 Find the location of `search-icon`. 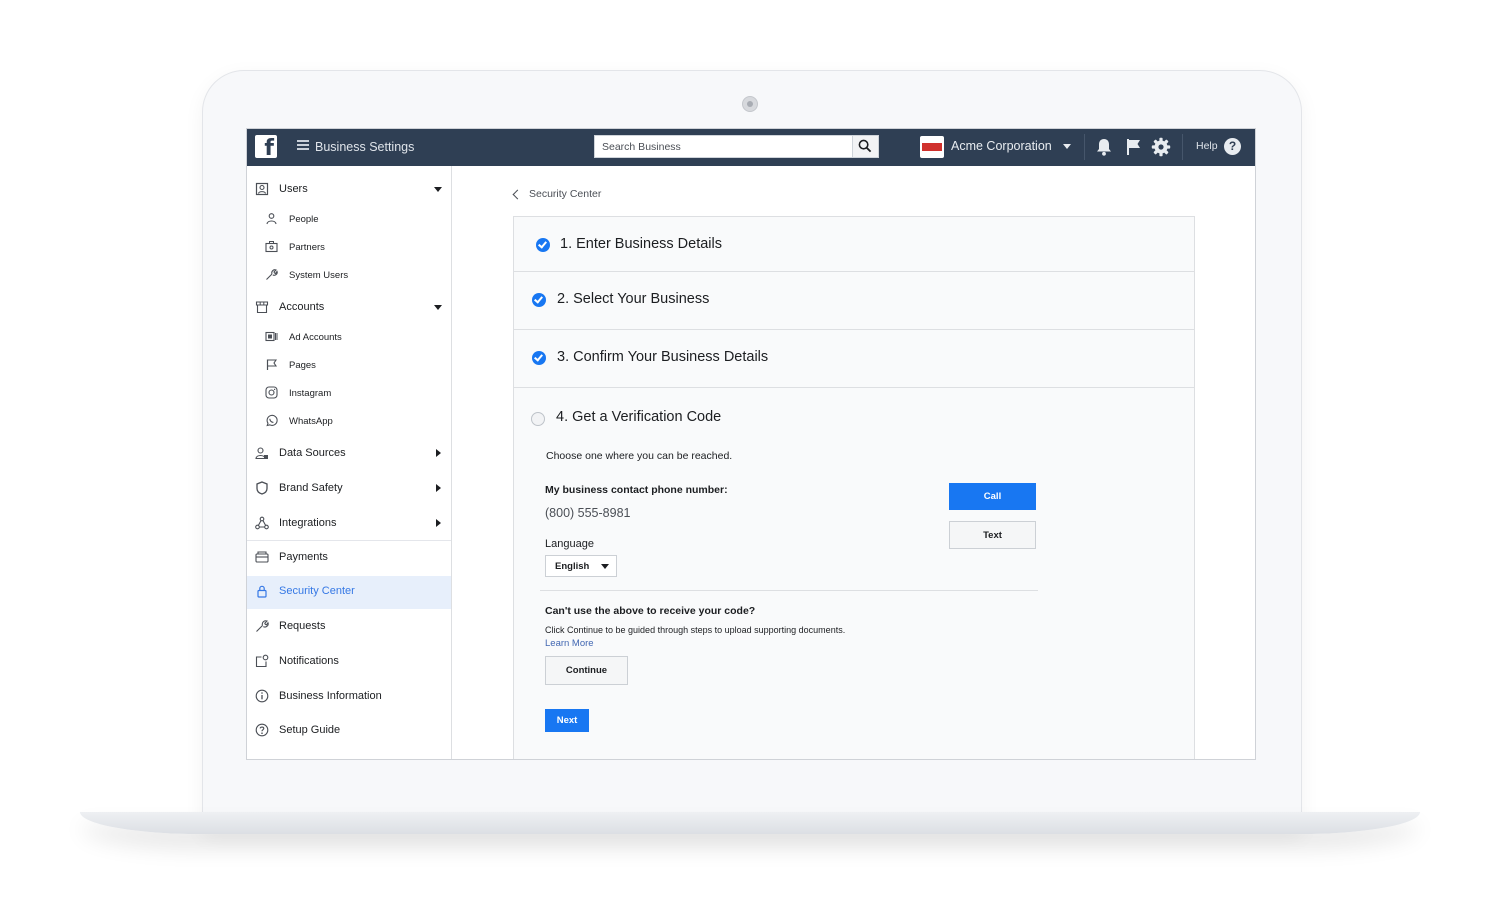

search-icon is located at coordinates (865, 146).